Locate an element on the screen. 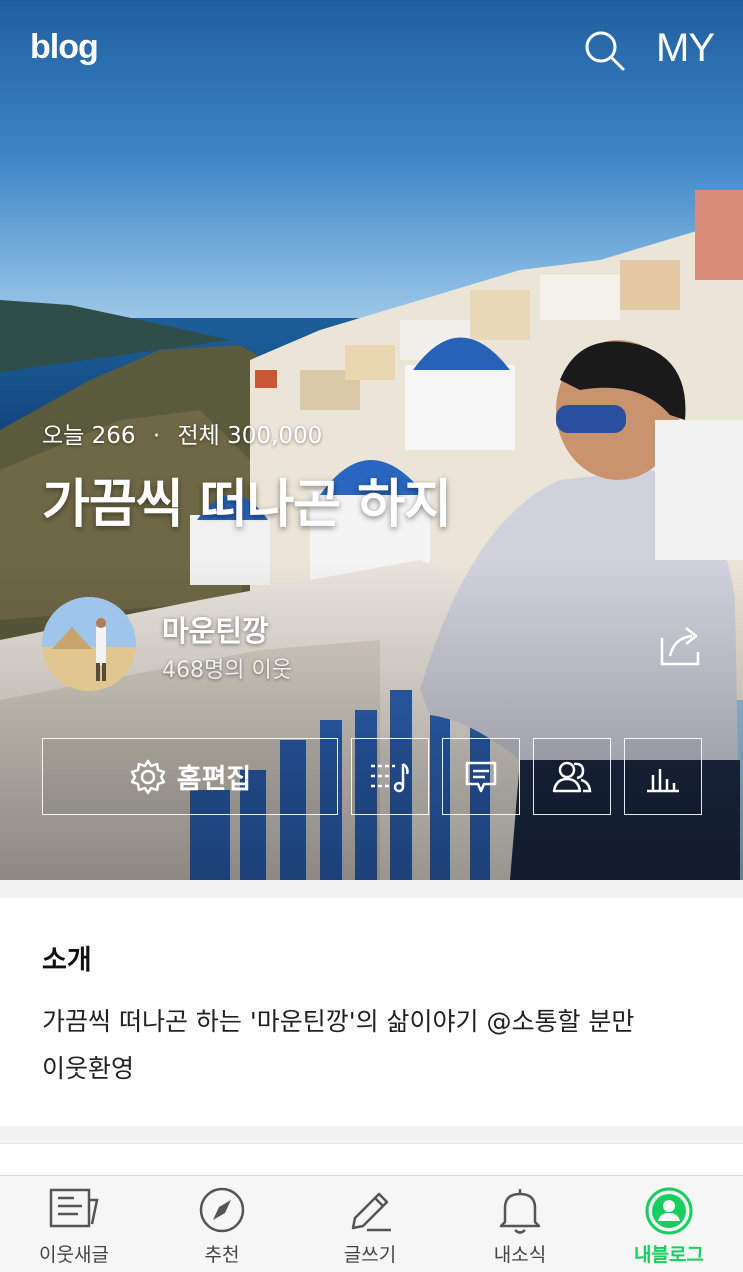 Image resolution: width=743 pixels, height=1272 pixels. home-edit-button: 홈편집 is located at coordinates (190, 776).